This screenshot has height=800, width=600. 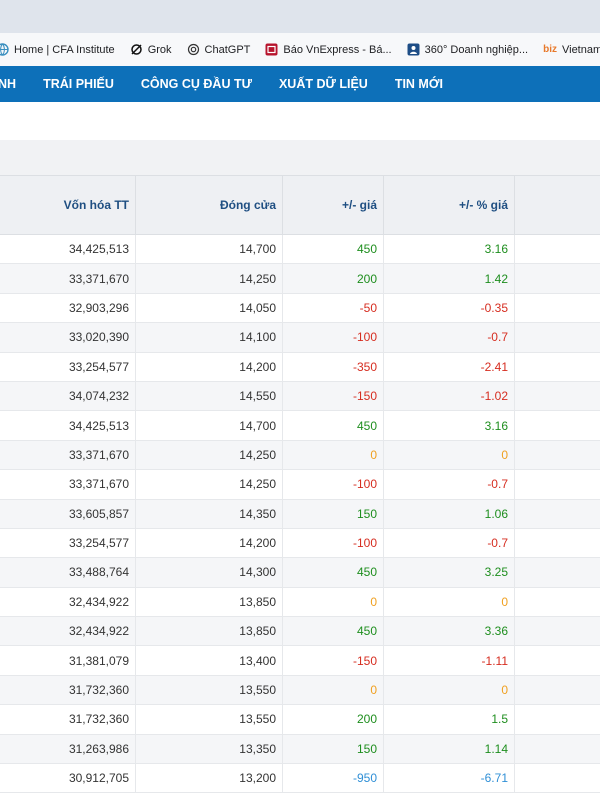 I want to click on table-row: 32,434,922 13,850 0 0, so click(x=300, y=602).